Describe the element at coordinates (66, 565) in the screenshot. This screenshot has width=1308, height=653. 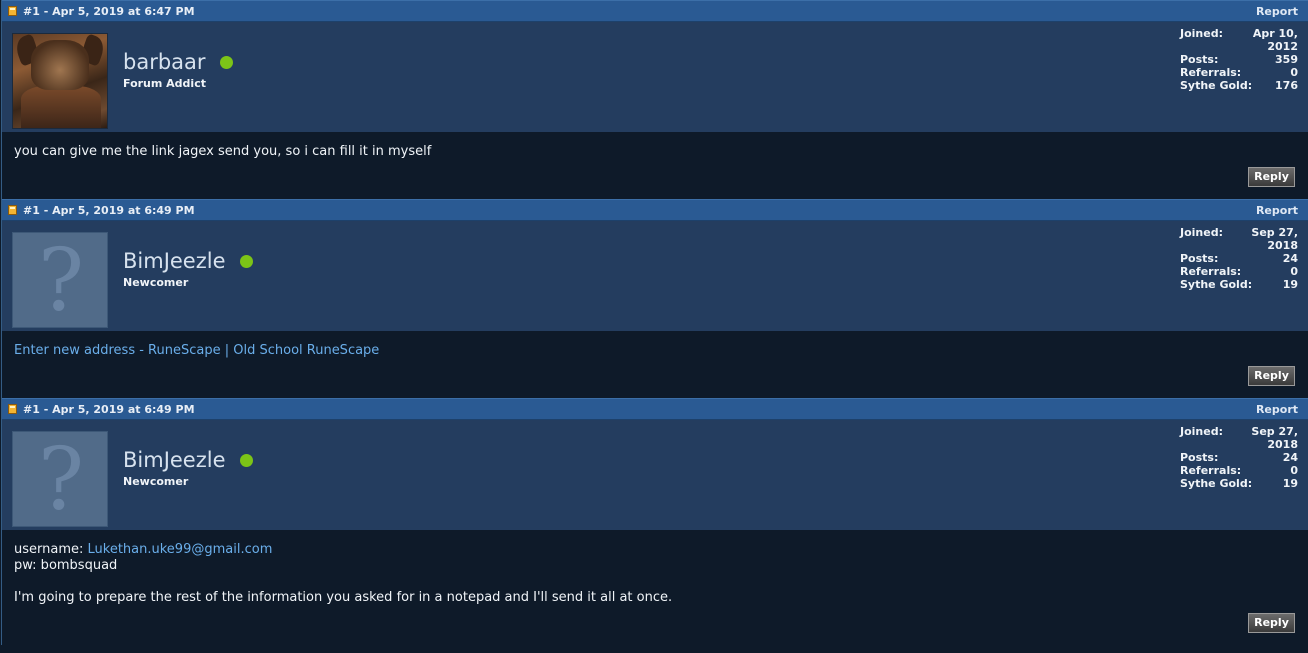
I see `post-text-pw: pw: bombsquad` at that location.